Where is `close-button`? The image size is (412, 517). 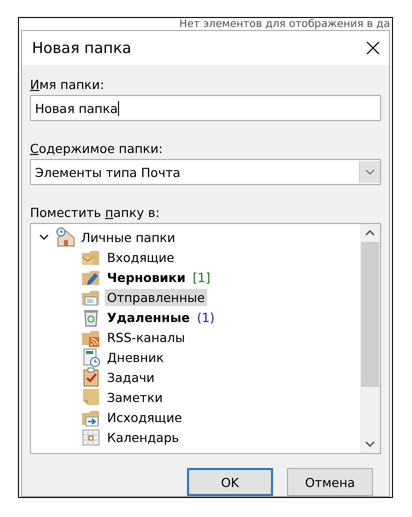 close-button is located at coordinates (373, 48).